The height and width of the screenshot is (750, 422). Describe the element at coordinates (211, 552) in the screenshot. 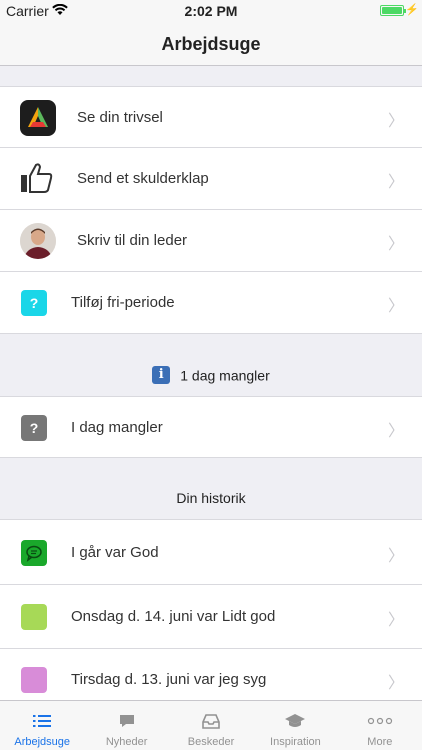

I see `history-row: I går var God 〉` at that location.